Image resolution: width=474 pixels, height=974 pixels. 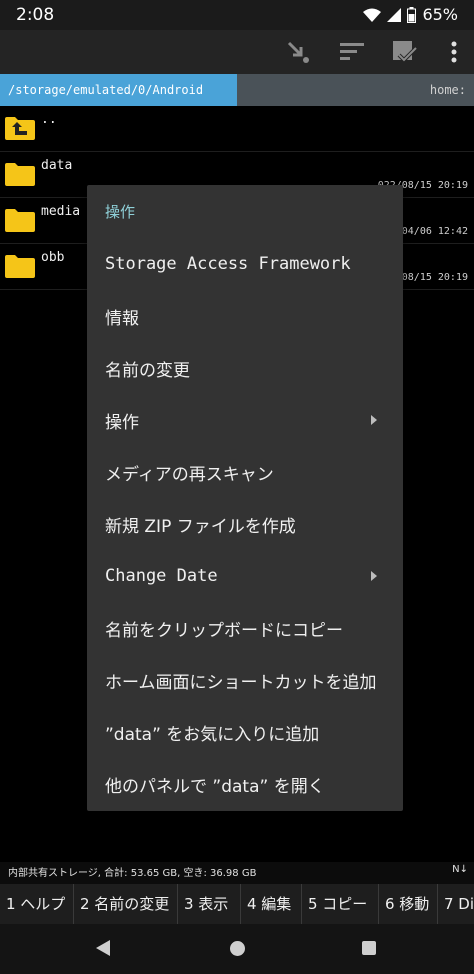 I want to click on select-icon, so click(x=404, y=52).